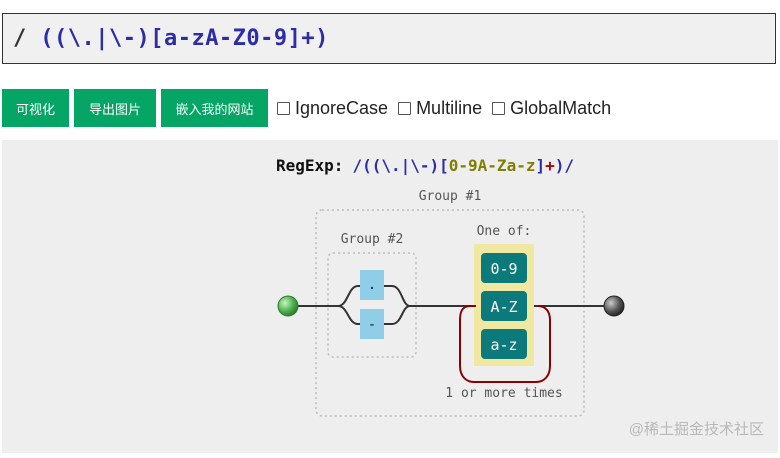  I want to click on ignorecase-option: IgnoreCase, so click(332, 108).